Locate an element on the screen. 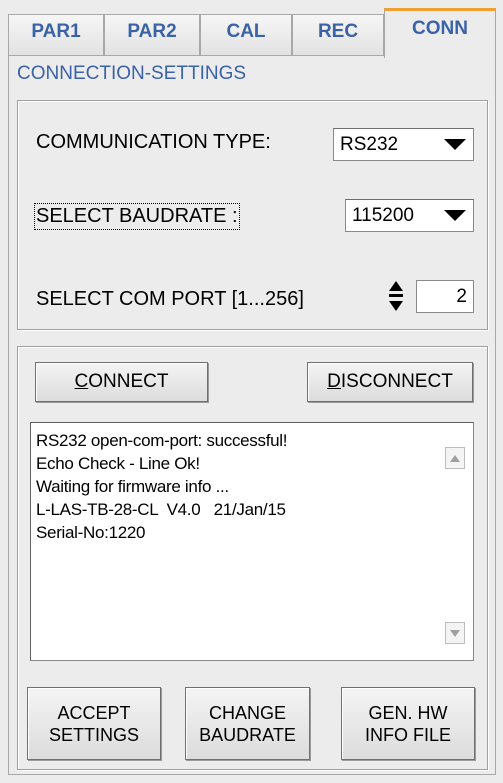  tab-bar: PAR1 PAR2 CAL REC CONN is located at coordinates (251, 29).